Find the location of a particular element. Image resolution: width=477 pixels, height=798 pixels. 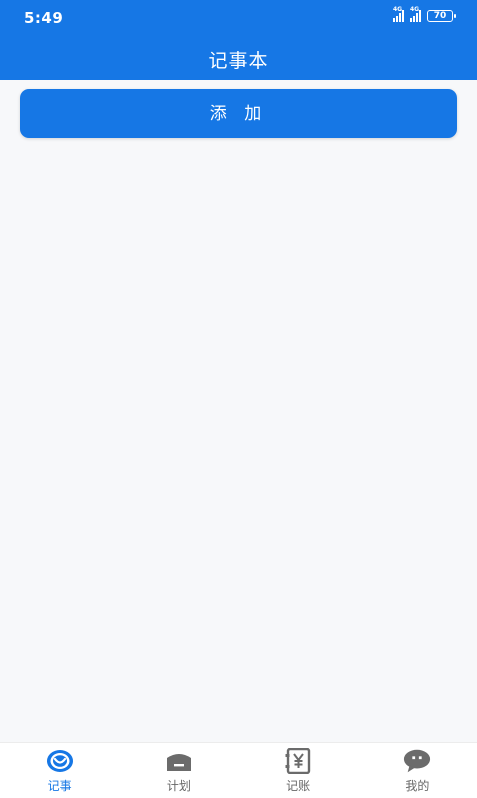

tab-mine: 我的 is located at coordinates (417, 770).